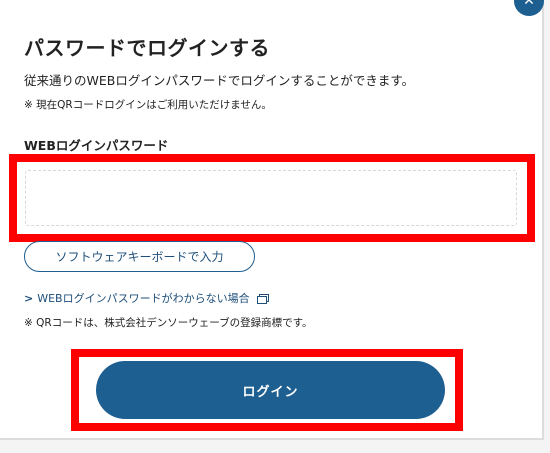  I want to click on software-keyboard-button: ソフトウェアキーボードで入力, so click(139, 256).